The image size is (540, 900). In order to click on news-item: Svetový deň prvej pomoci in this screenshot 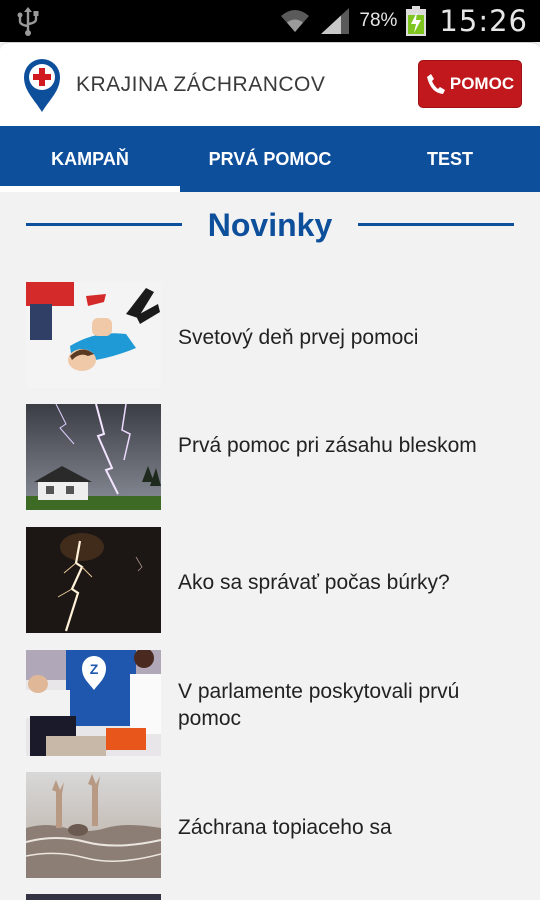, I will do `click(270, 337)`.